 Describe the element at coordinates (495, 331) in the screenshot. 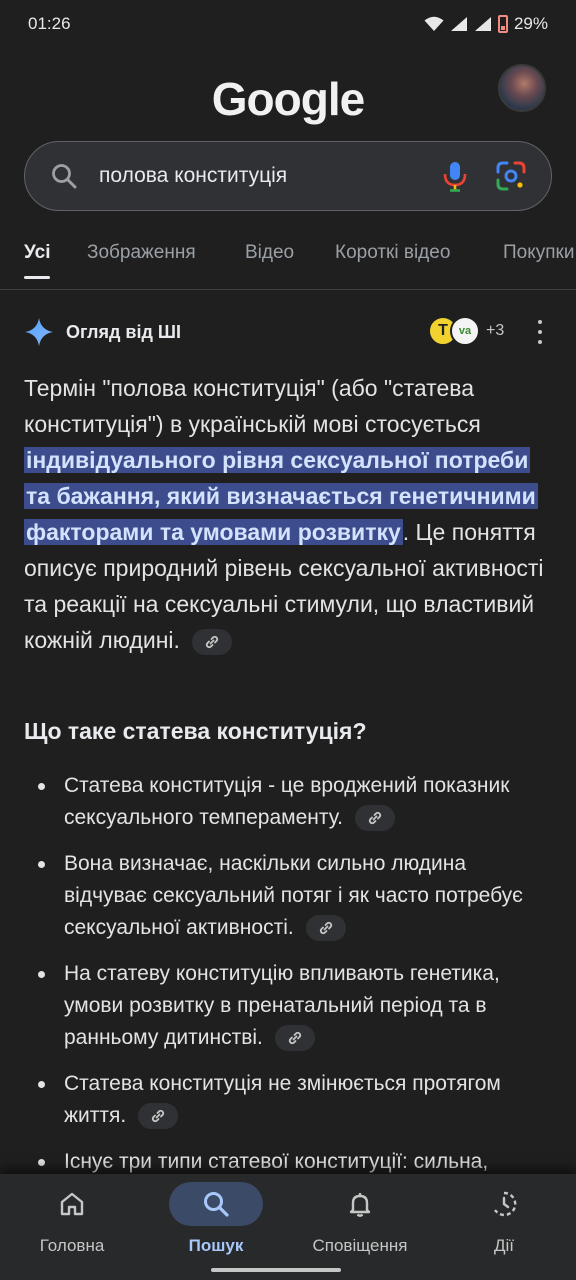

I see `more-sources-count: +3` at that location.